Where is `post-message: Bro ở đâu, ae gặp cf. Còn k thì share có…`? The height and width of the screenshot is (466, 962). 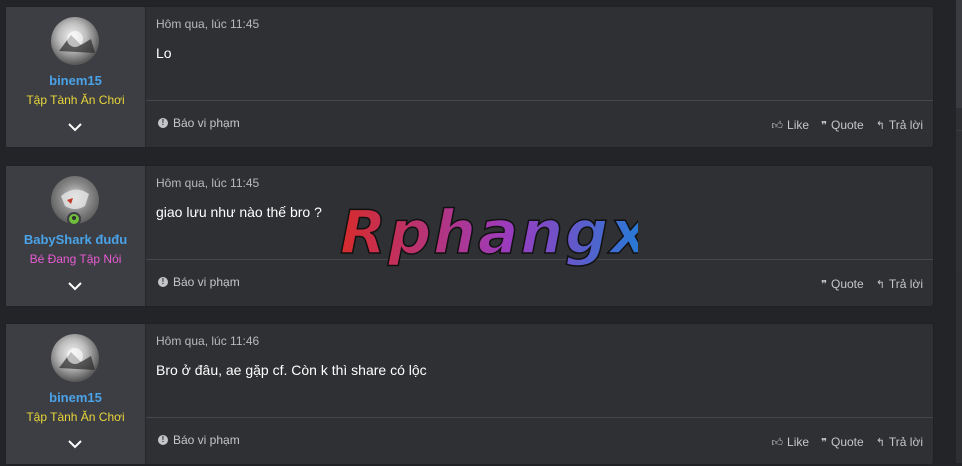
post-message: Bro ở đâu, ae gặp cf. Còn k thì share có… is located at coordinates (291, 370).